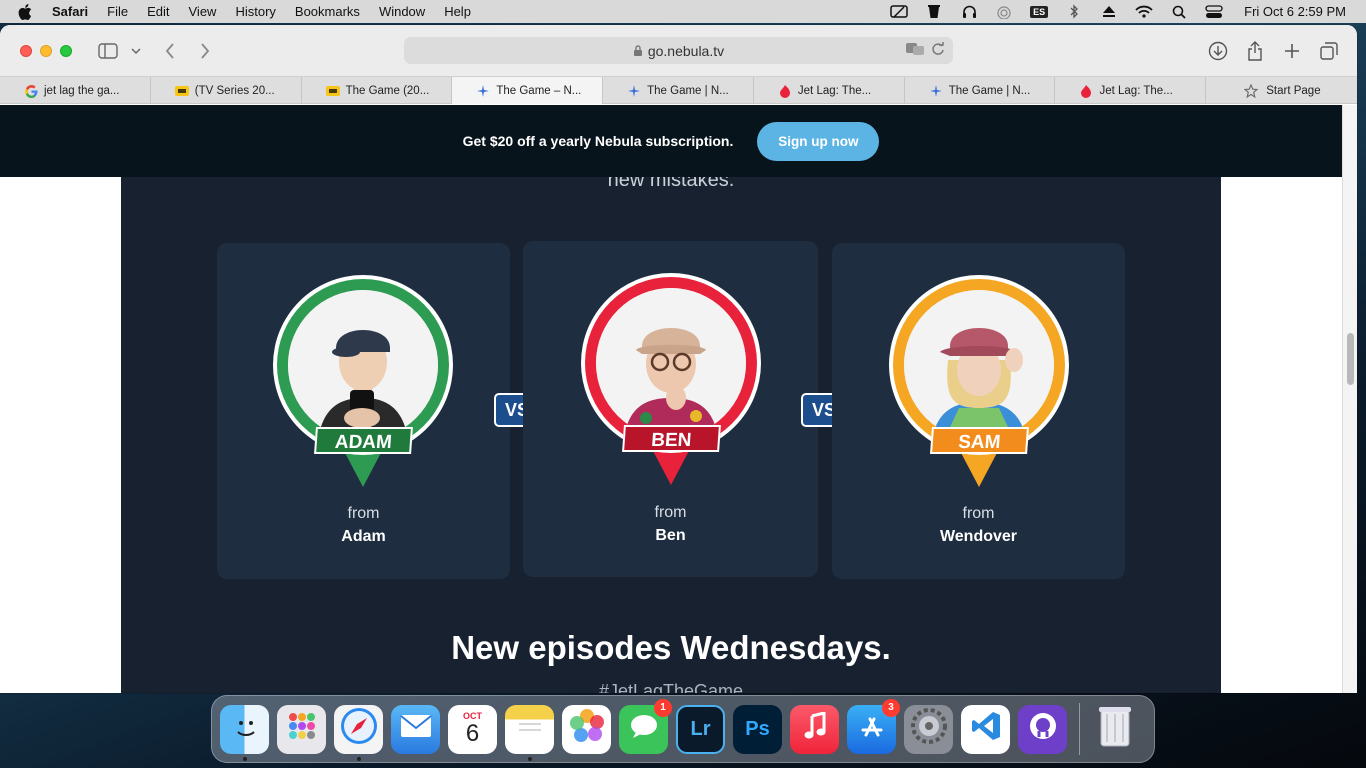  I want to click on contestant-card-ben: BEN from Ben, so click(670, 409).